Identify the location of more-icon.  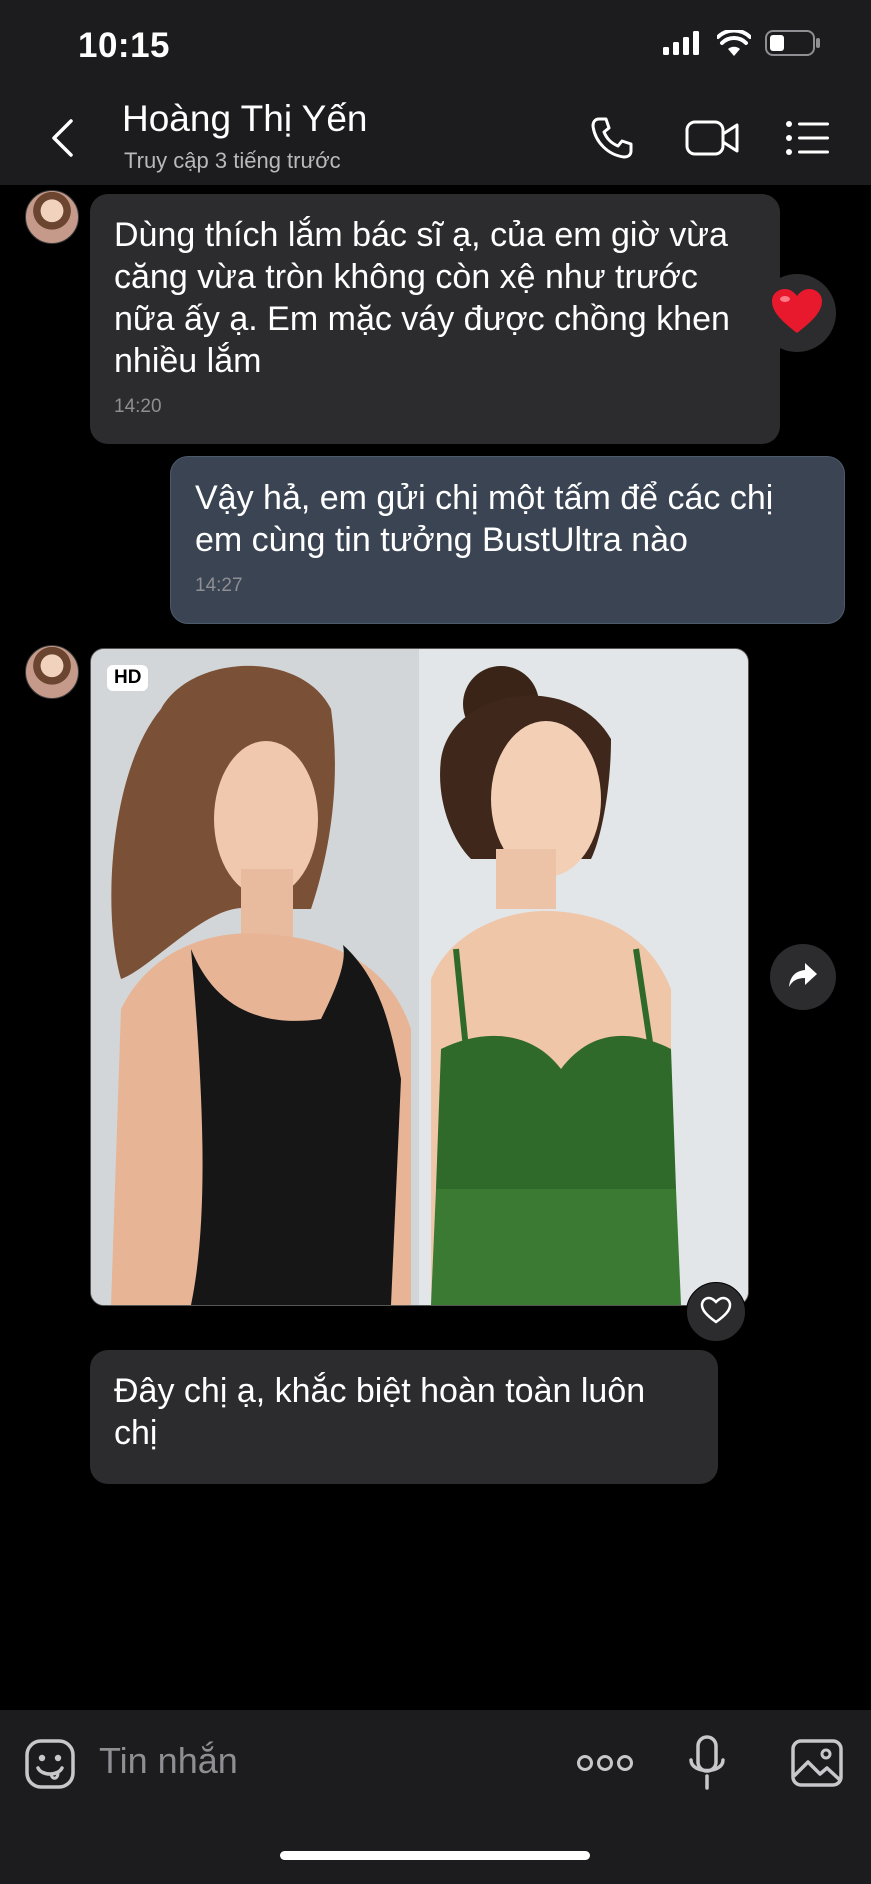
(605, 1768).